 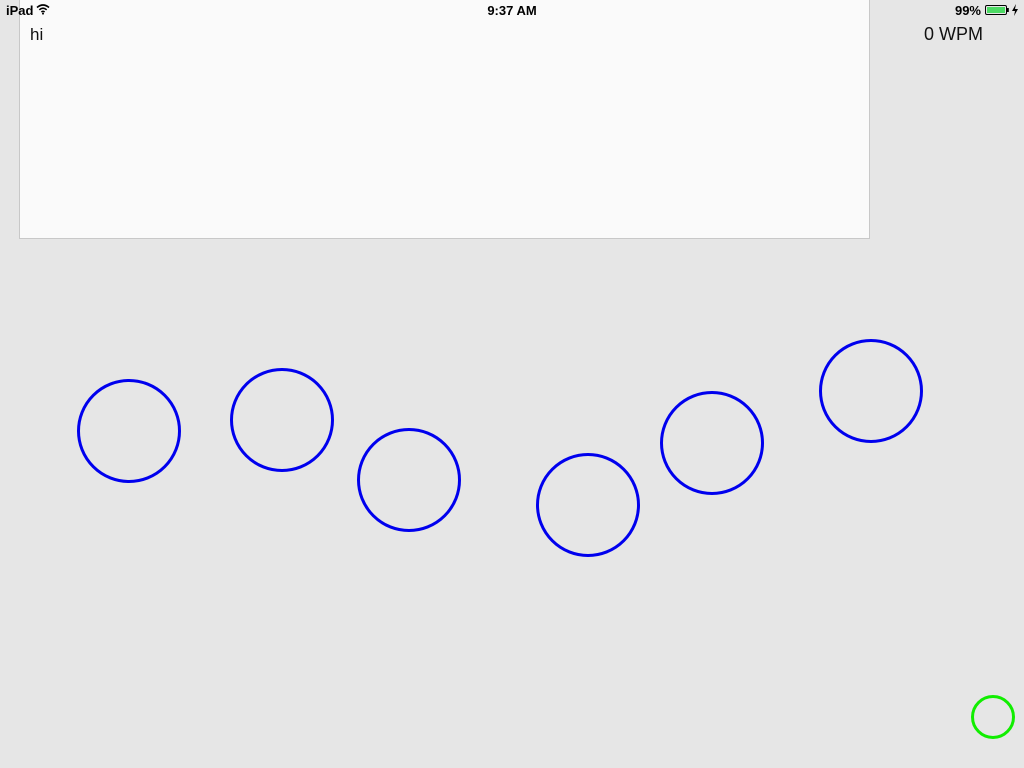 I want to click on status-bar: iPad 9:37 AM 99%, so click(x=512, y=10).